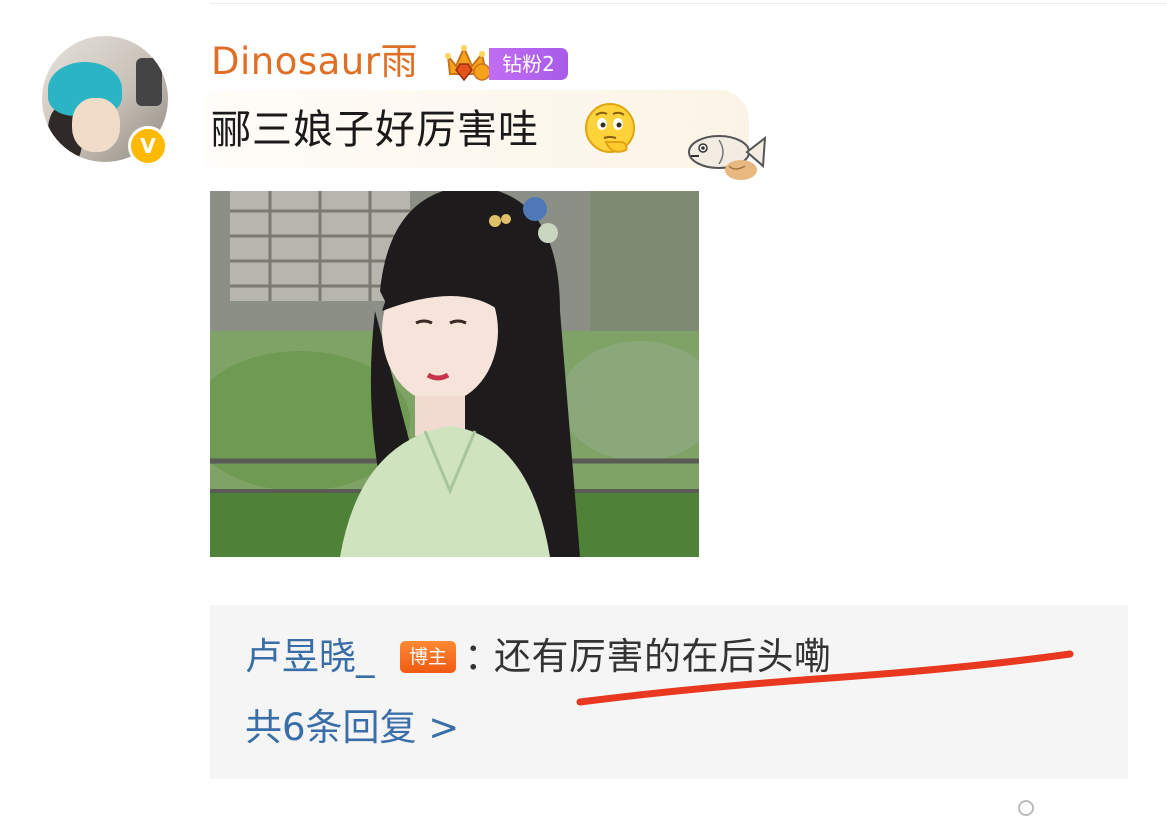 This screenshot has width=1167, height=816. Describe the element at coordinates (314, 62) in the screenshot. I see `username: Dinosaur雨` at that location.